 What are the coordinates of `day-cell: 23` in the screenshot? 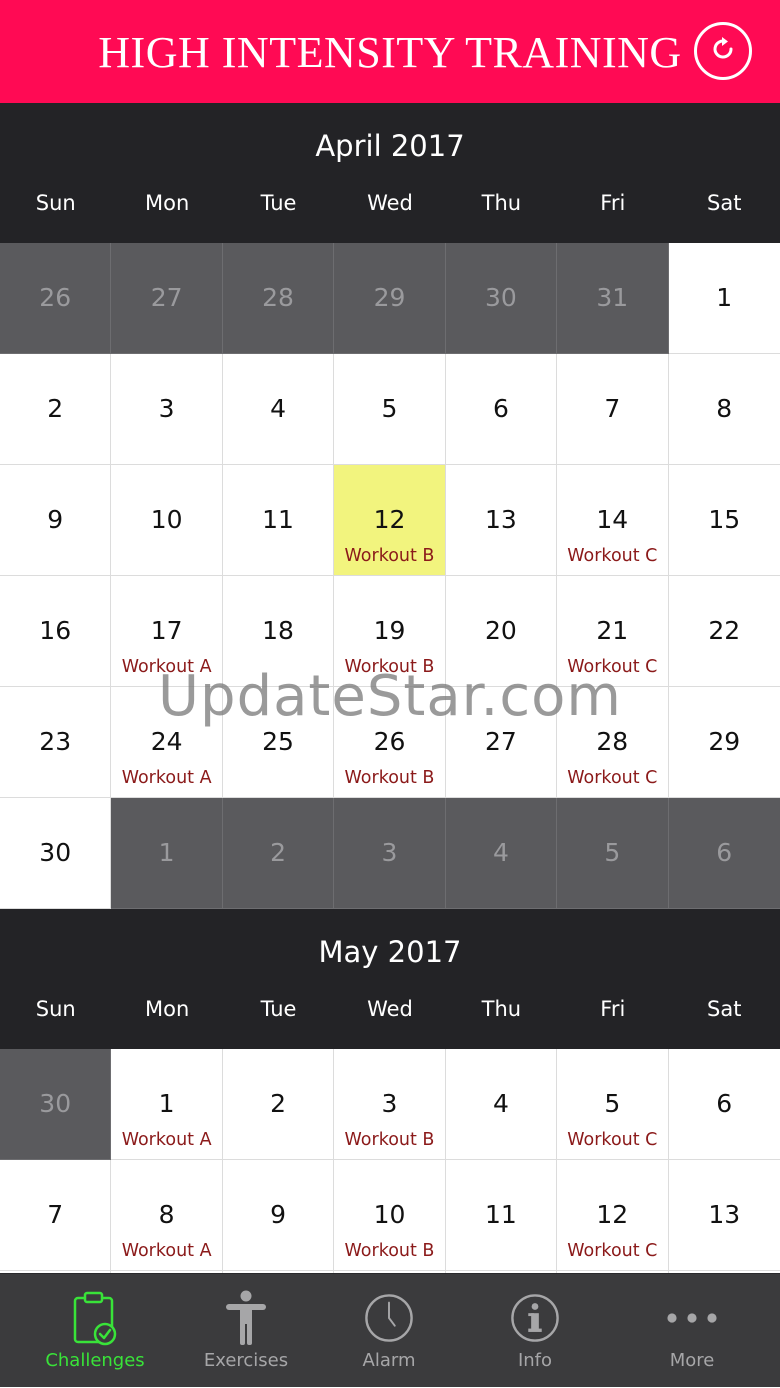 It's located at (56, 742).